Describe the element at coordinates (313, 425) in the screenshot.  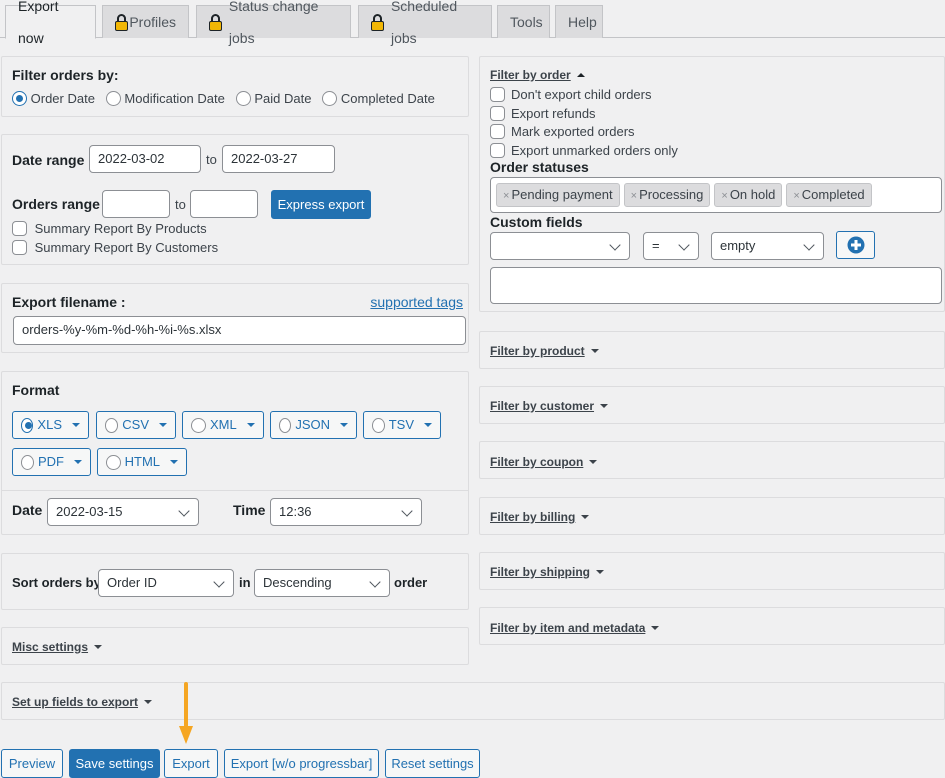
I see `format-json: JSON` at that location.